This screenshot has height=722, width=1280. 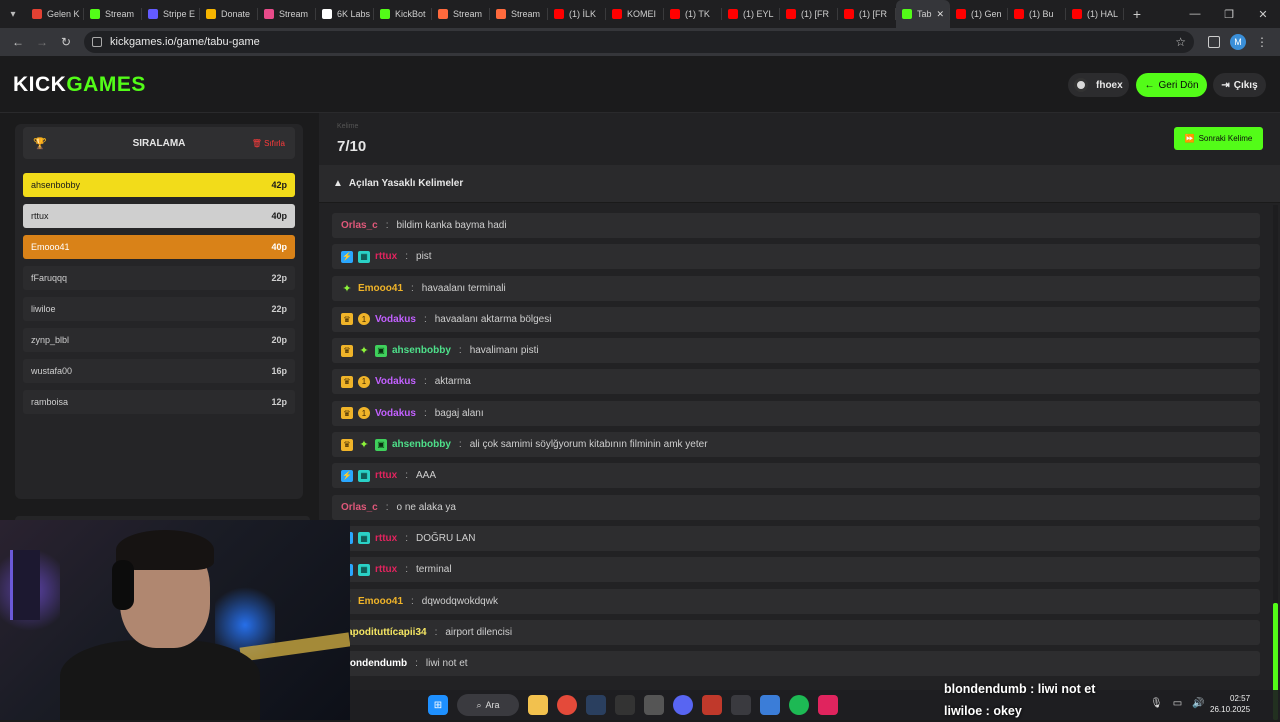 I want to click on site-header: KICKGAMES fhoex ← Geri Dön ⇥ Çıkış, so click(x=640, y=84).